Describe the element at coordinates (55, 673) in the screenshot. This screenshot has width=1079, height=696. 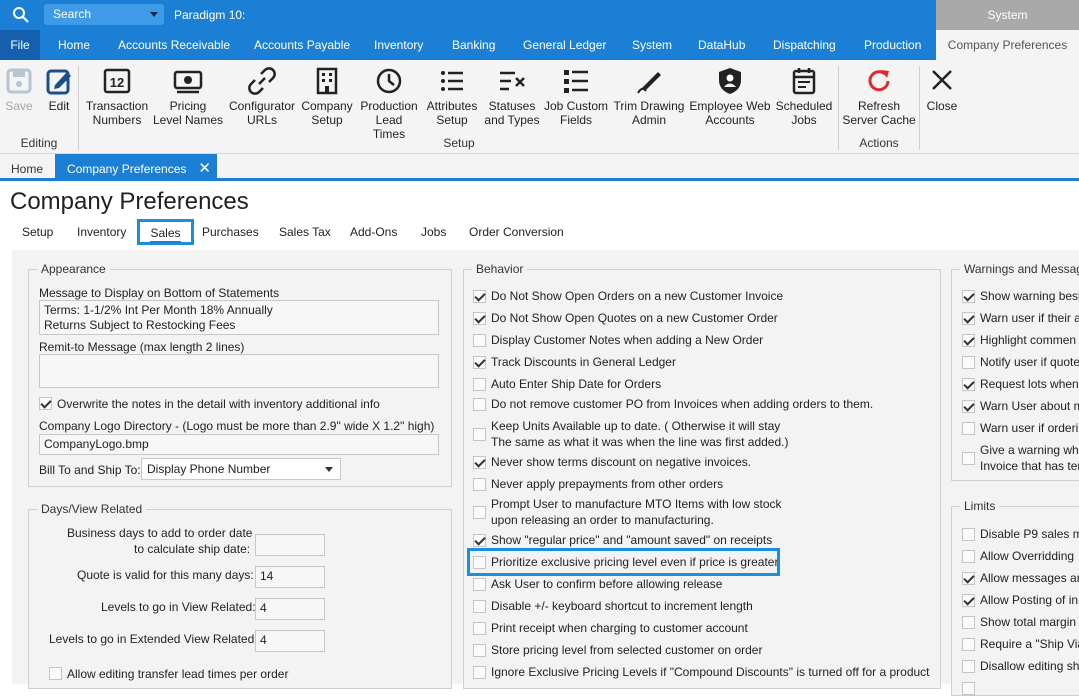
I see `transfer-lead-times-checkbox` at that location.